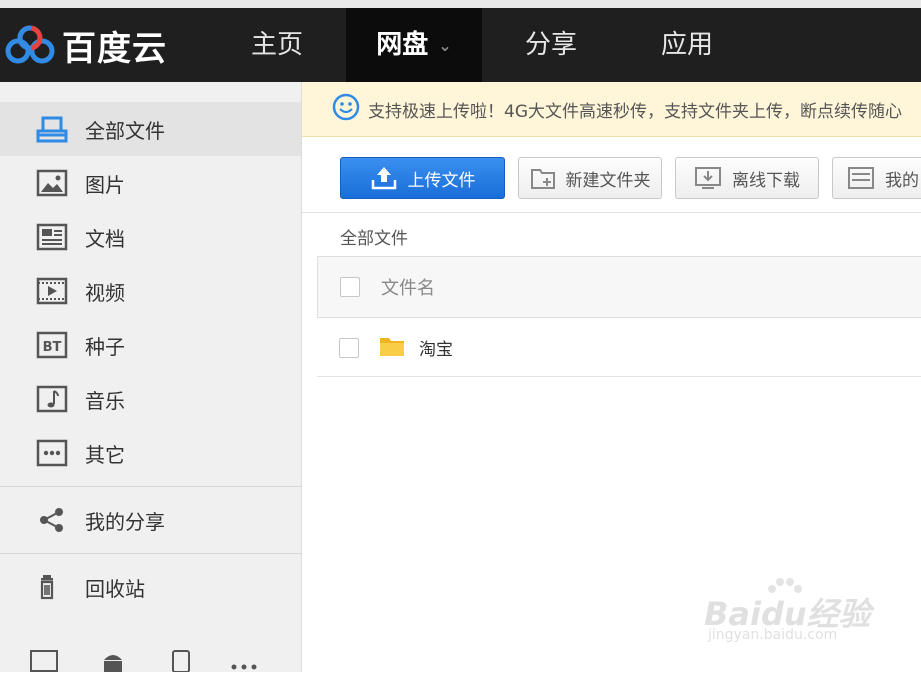 The height and width of the screenshot is (676, 921). Describe the element at coordinates (114, 48) in the screenshot. I see `logo-text: 百度云` at that location.